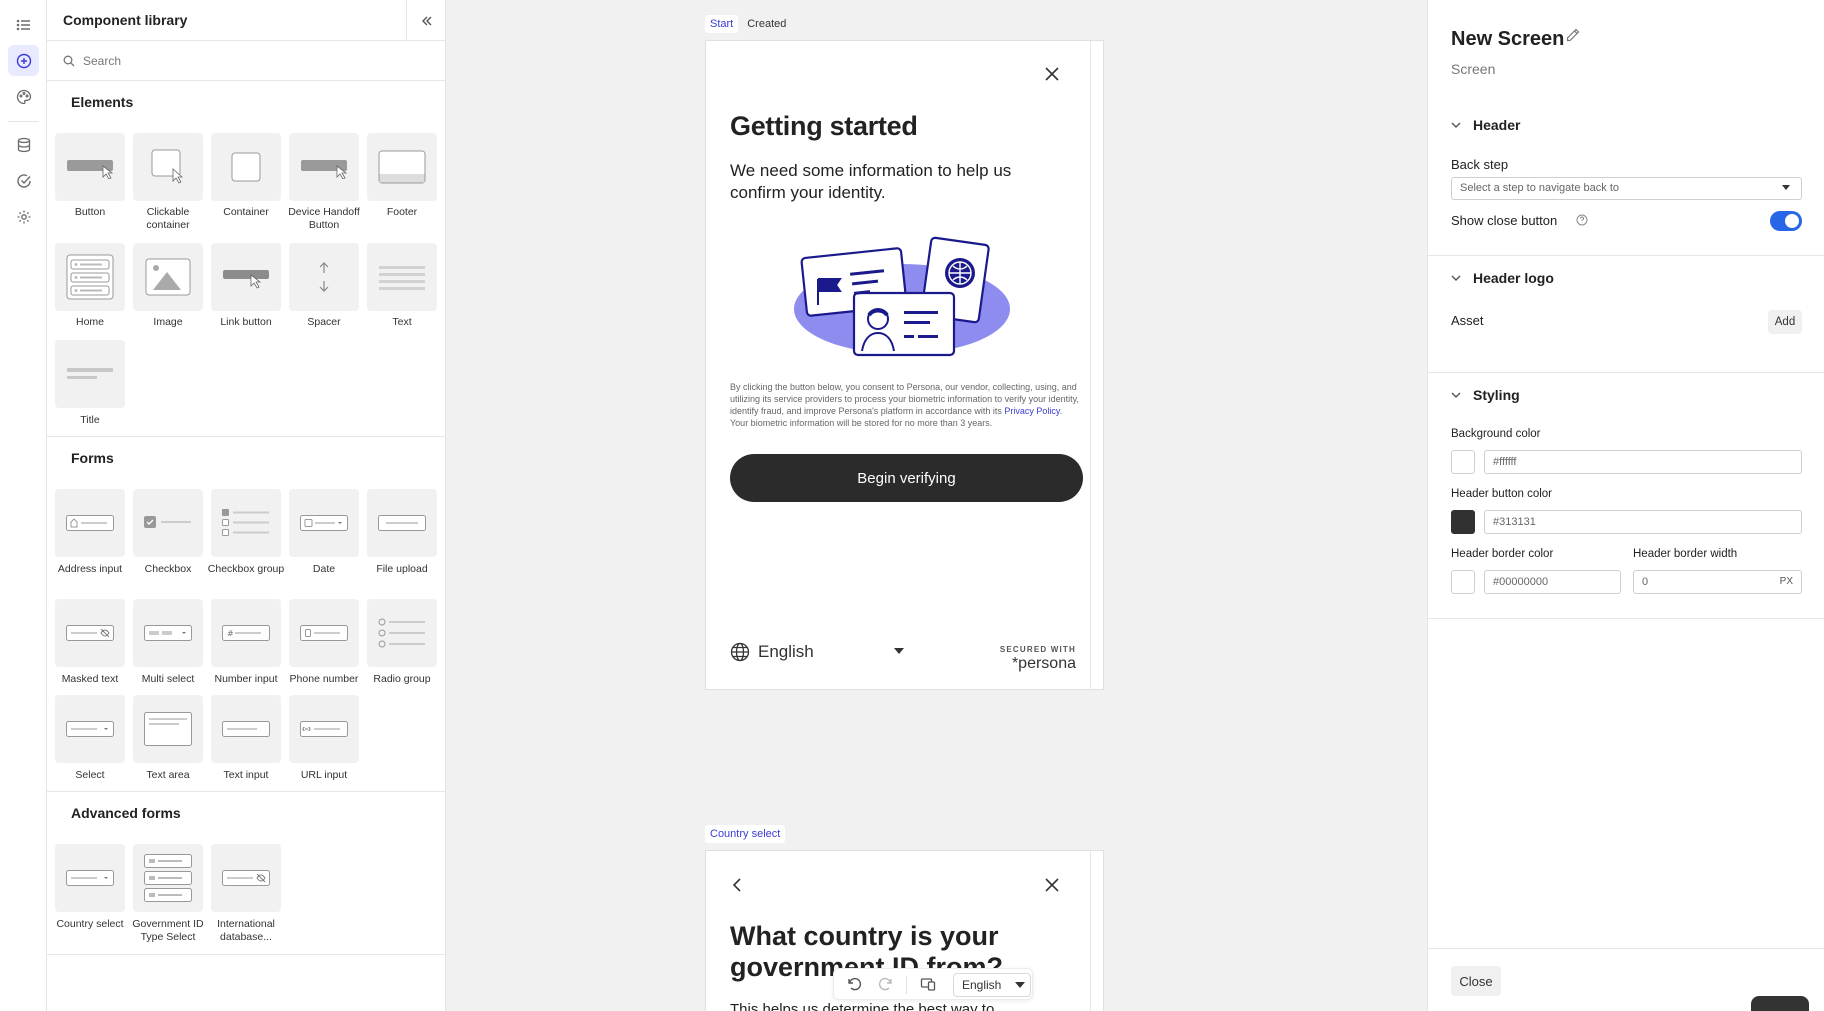  What do you see at coordinates (1485, 395) in the screenshot?
I see `section-header-styling-toggle: Styling` at bounding box center [1485, 395].